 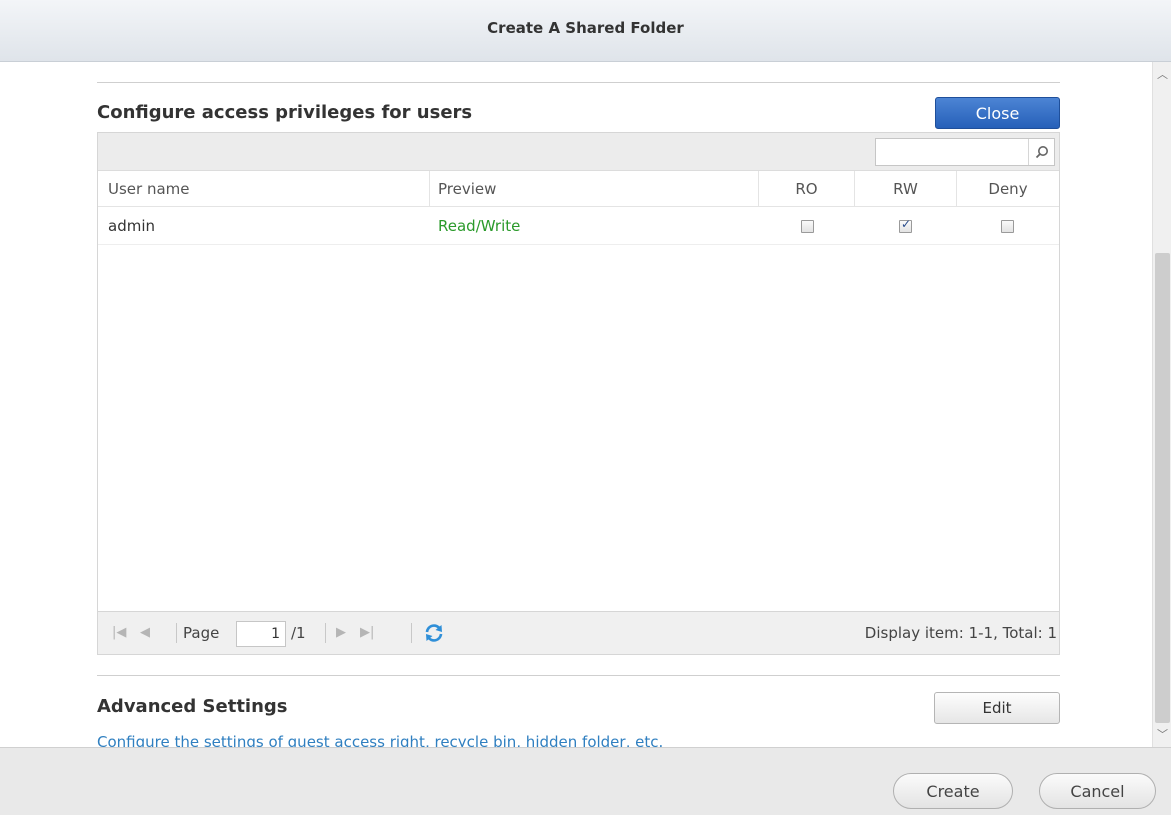 I want to click on table-row: admin Read/Write, so click(x=578, y=226).